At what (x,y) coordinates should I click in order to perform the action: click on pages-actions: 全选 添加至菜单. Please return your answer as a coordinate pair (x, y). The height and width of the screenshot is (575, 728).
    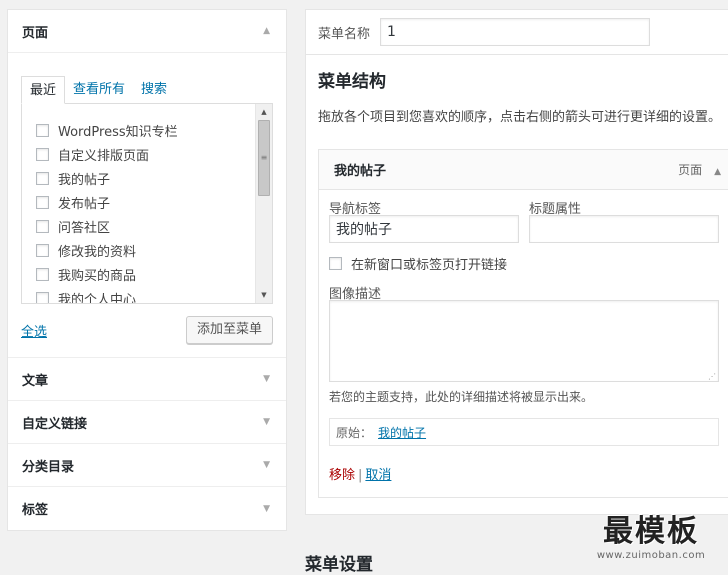
    Looking at the image, I should click on (147, 330).